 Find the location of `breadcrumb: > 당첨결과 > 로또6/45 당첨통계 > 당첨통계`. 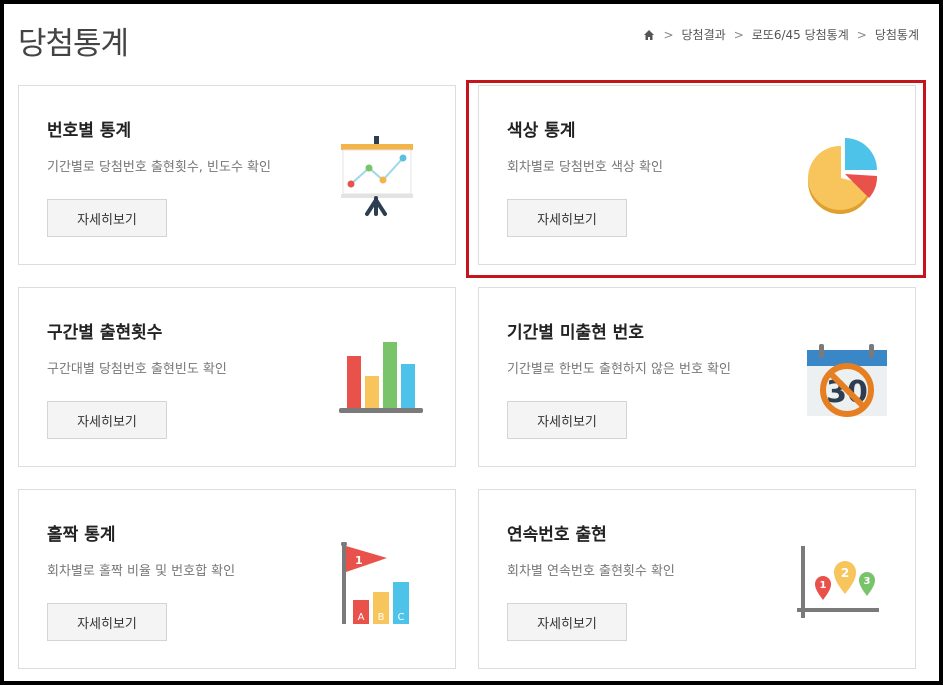

breadcrumb: > 당첨결과 > 로또6/45 당첨통계 > 당첨통계 is located at coordinates (781, 34).